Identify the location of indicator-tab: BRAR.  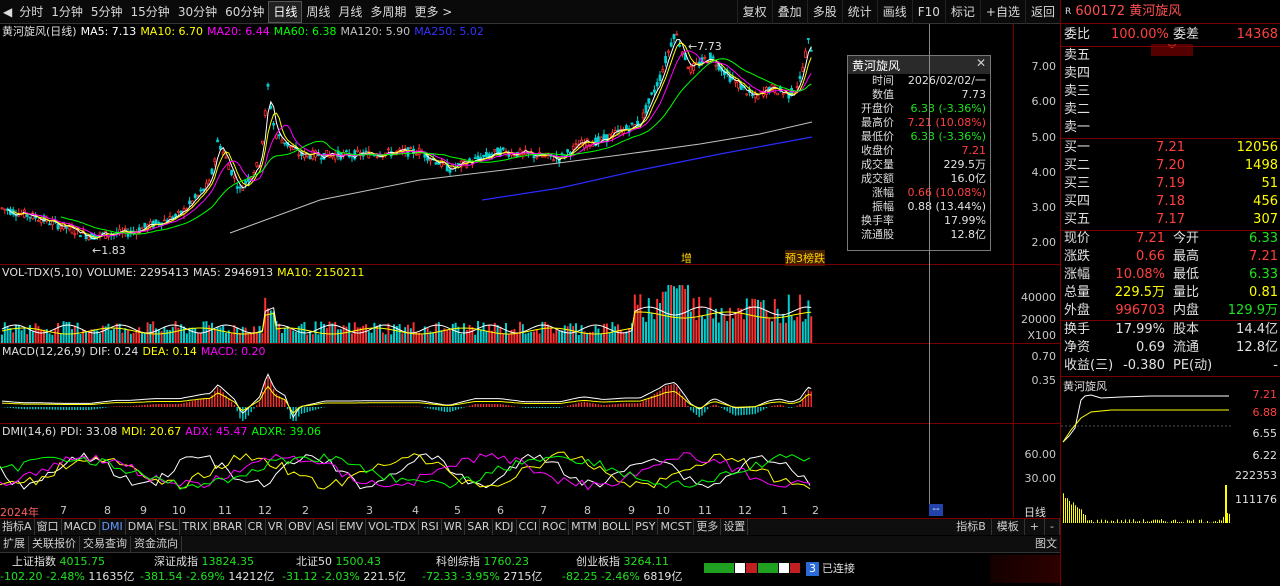
(228, 527).